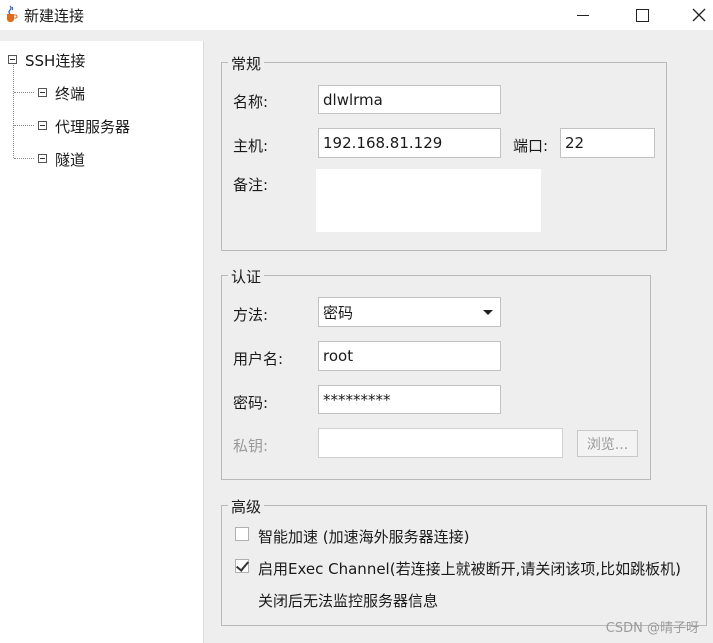  What do you see at coordinates (363, 536) in the screenshot?
I see `accel-label: 智能加速 (加速海外服务器连接)` at bounding box center [363, 536].